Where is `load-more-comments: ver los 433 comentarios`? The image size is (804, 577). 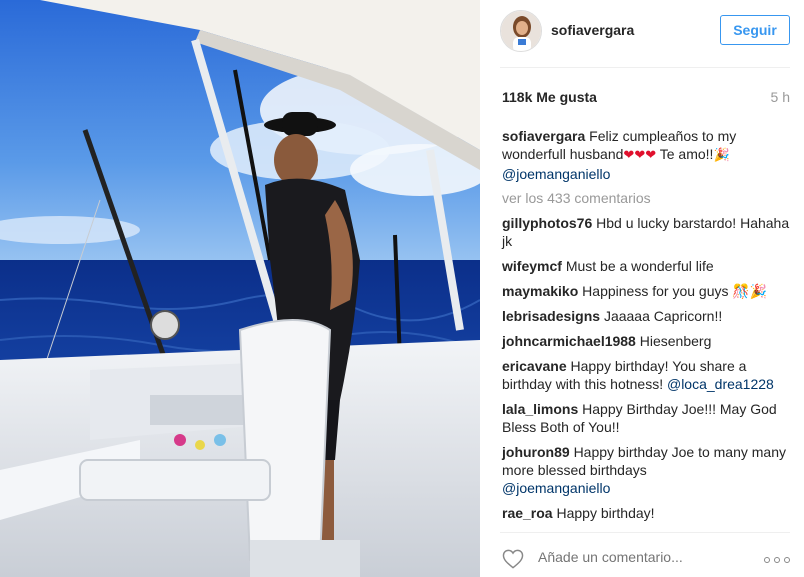
load-more-comments: ver los 433 comentarios is located at coordinates (646, 198).